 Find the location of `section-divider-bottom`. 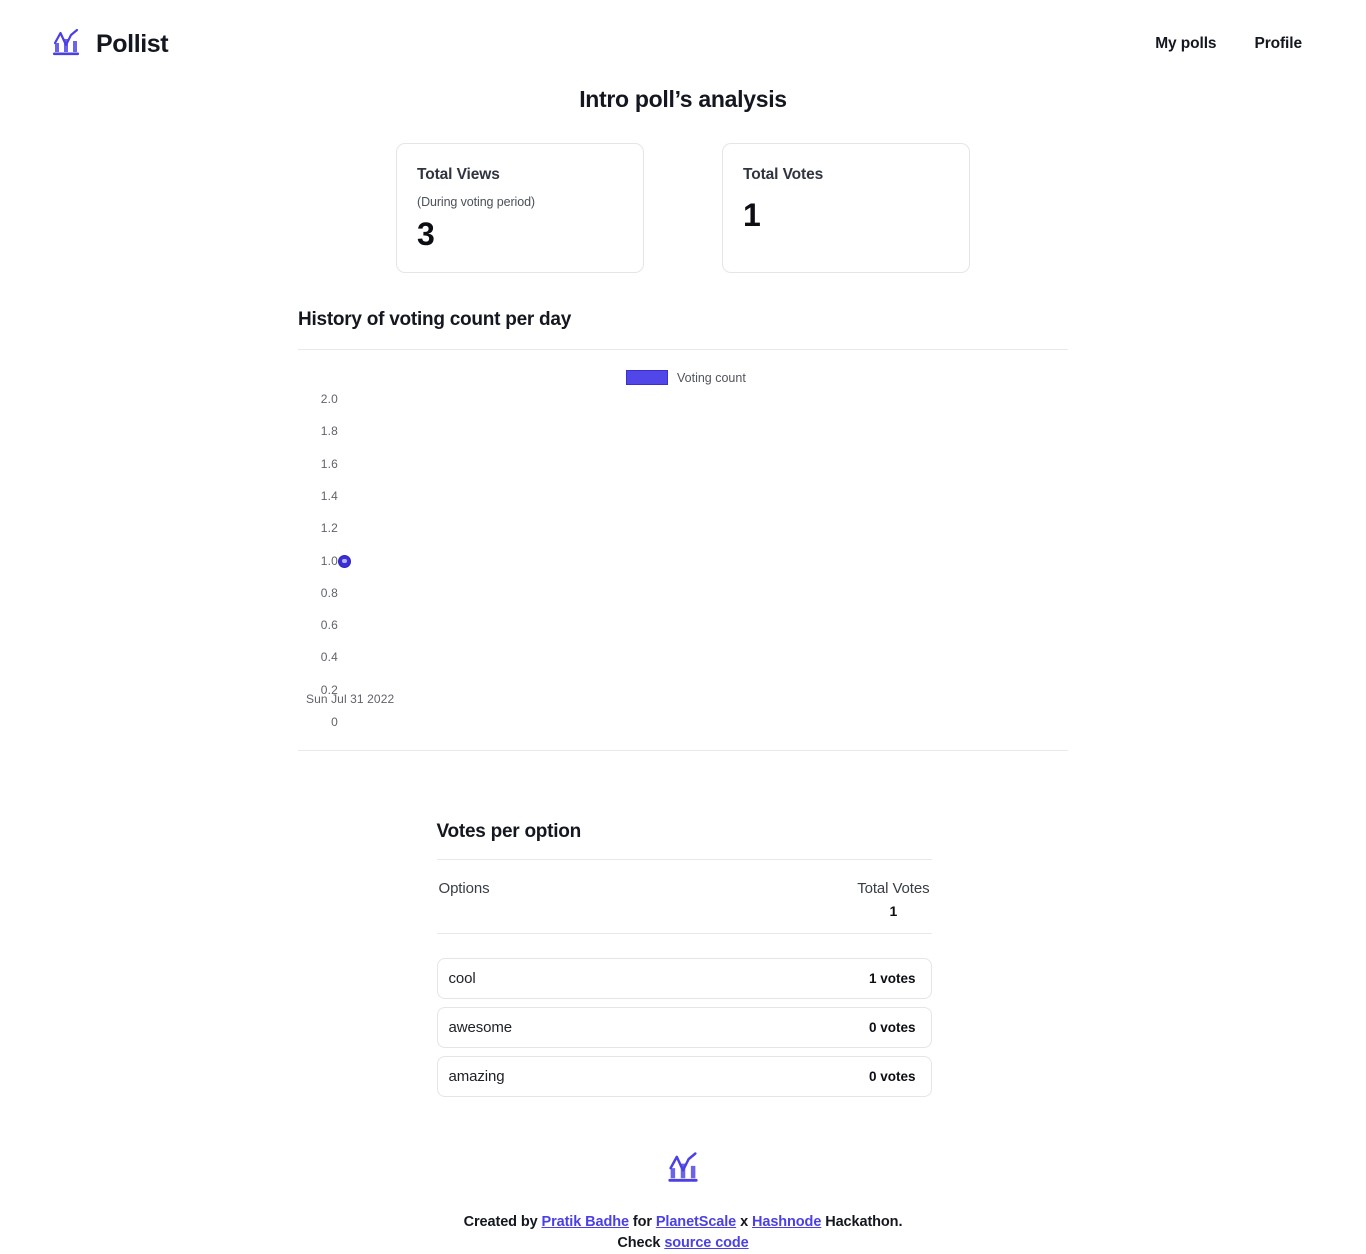

section-divider-bottom is located at coordinates (683, 750).